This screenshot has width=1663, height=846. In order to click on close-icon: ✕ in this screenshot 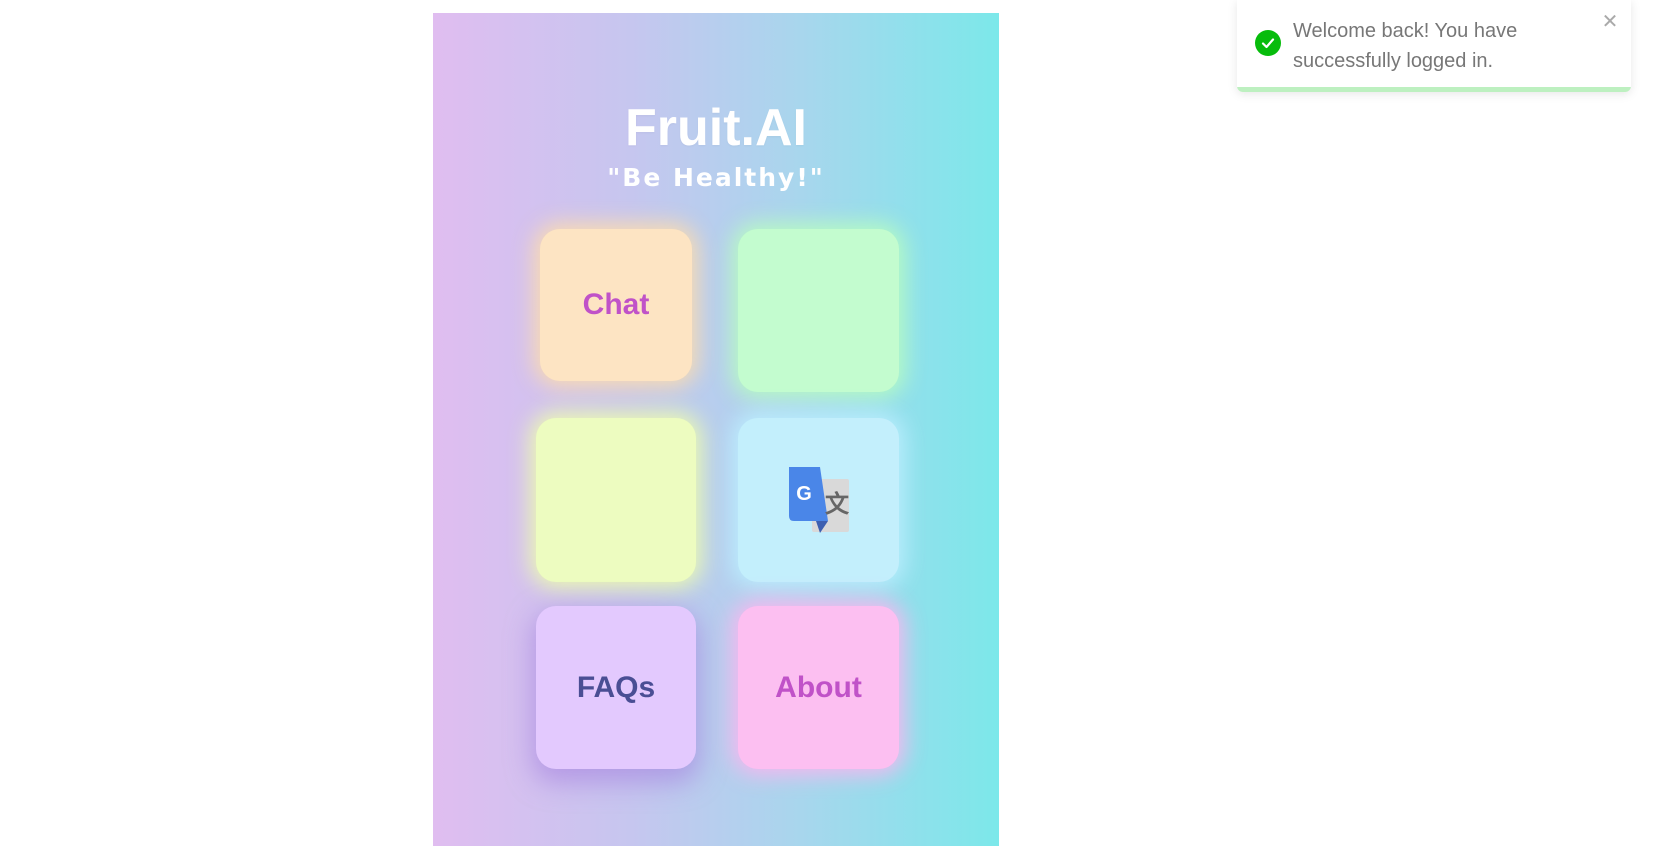, I will do `click(1610, 21)`.